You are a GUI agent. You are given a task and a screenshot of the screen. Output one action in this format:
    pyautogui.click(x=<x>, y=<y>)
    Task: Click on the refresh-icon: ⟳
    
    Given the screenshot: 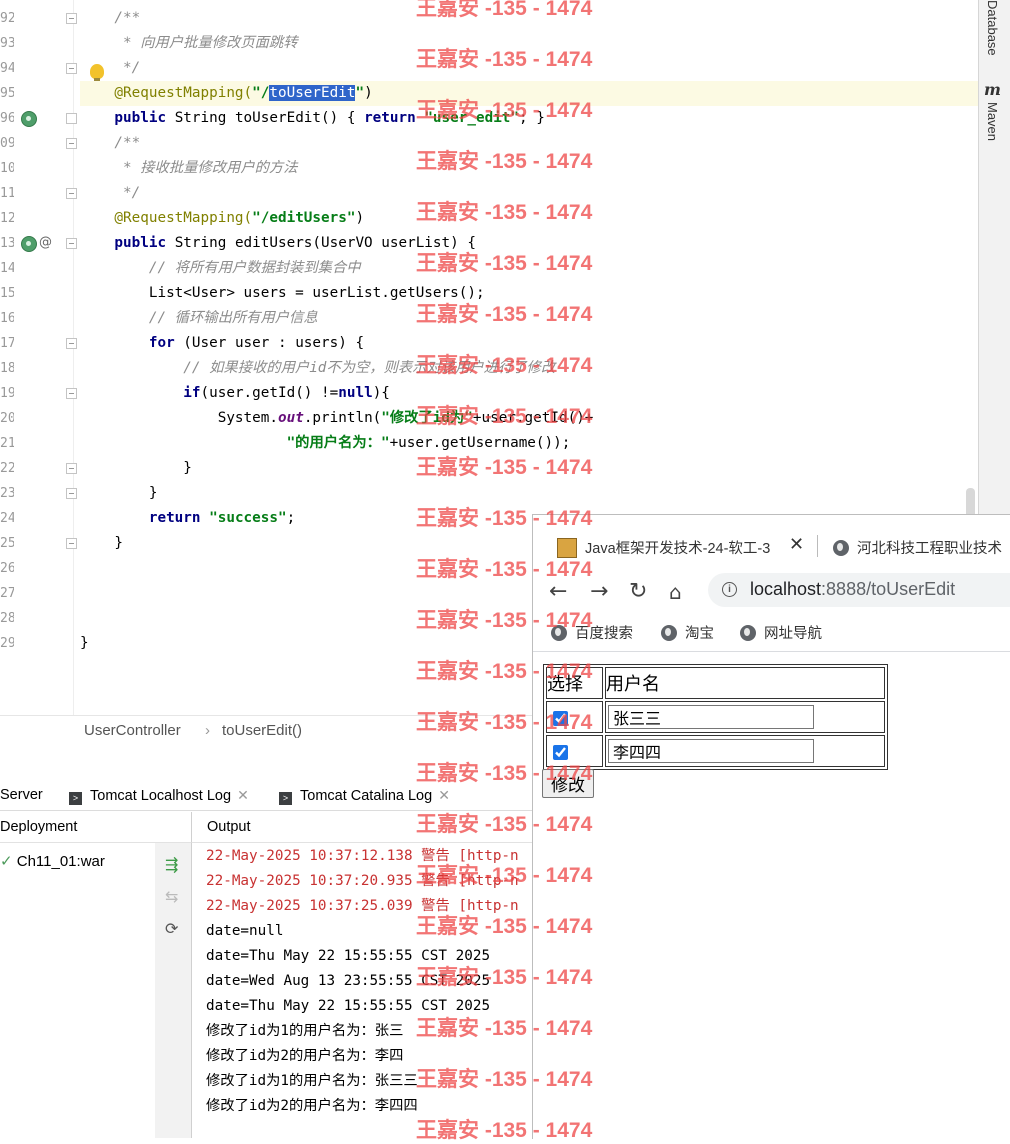 What is the action you would take?
    pyautogui.click(x=171, y=928)
    